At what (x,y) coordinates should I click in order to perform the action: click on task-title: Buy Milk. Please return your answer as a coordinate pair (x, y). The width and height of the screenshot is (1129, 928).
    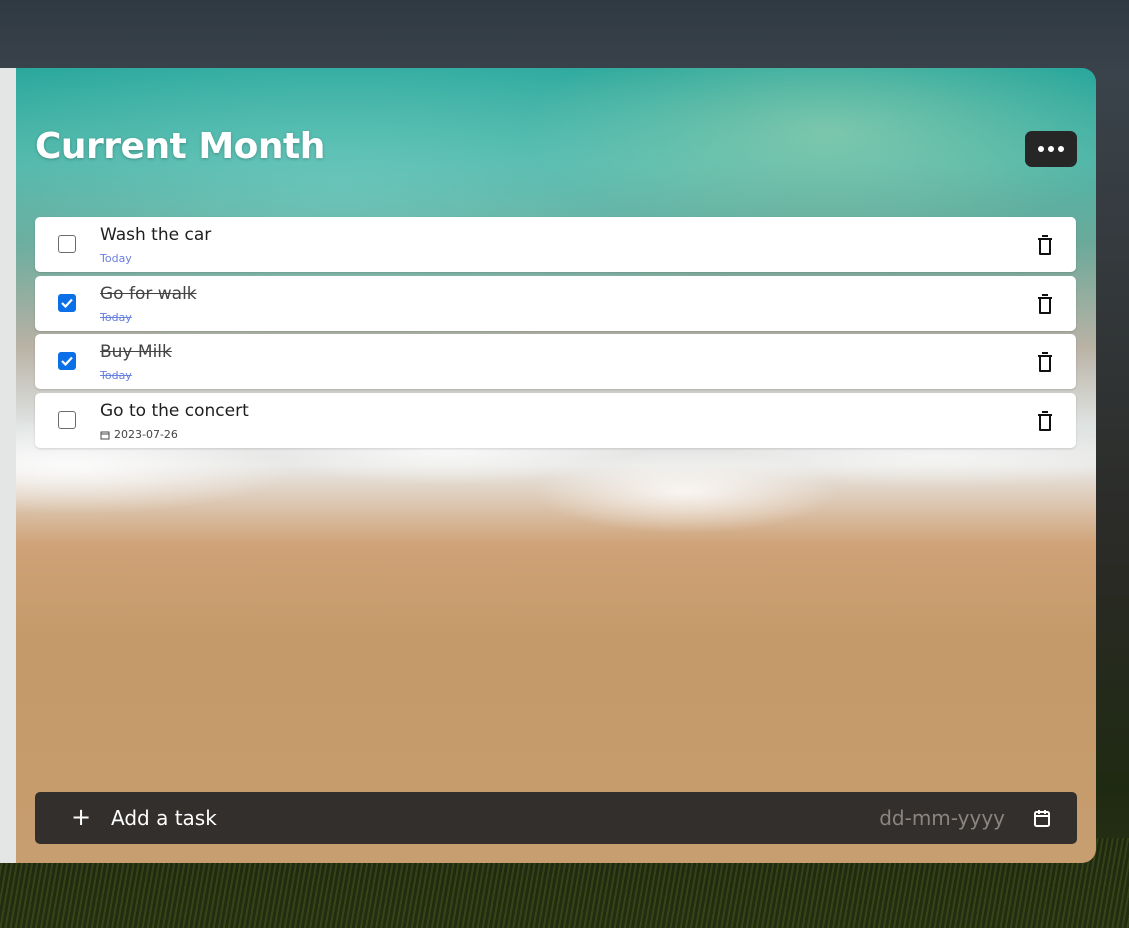
    Looking at the image, I should click on (136, 352).